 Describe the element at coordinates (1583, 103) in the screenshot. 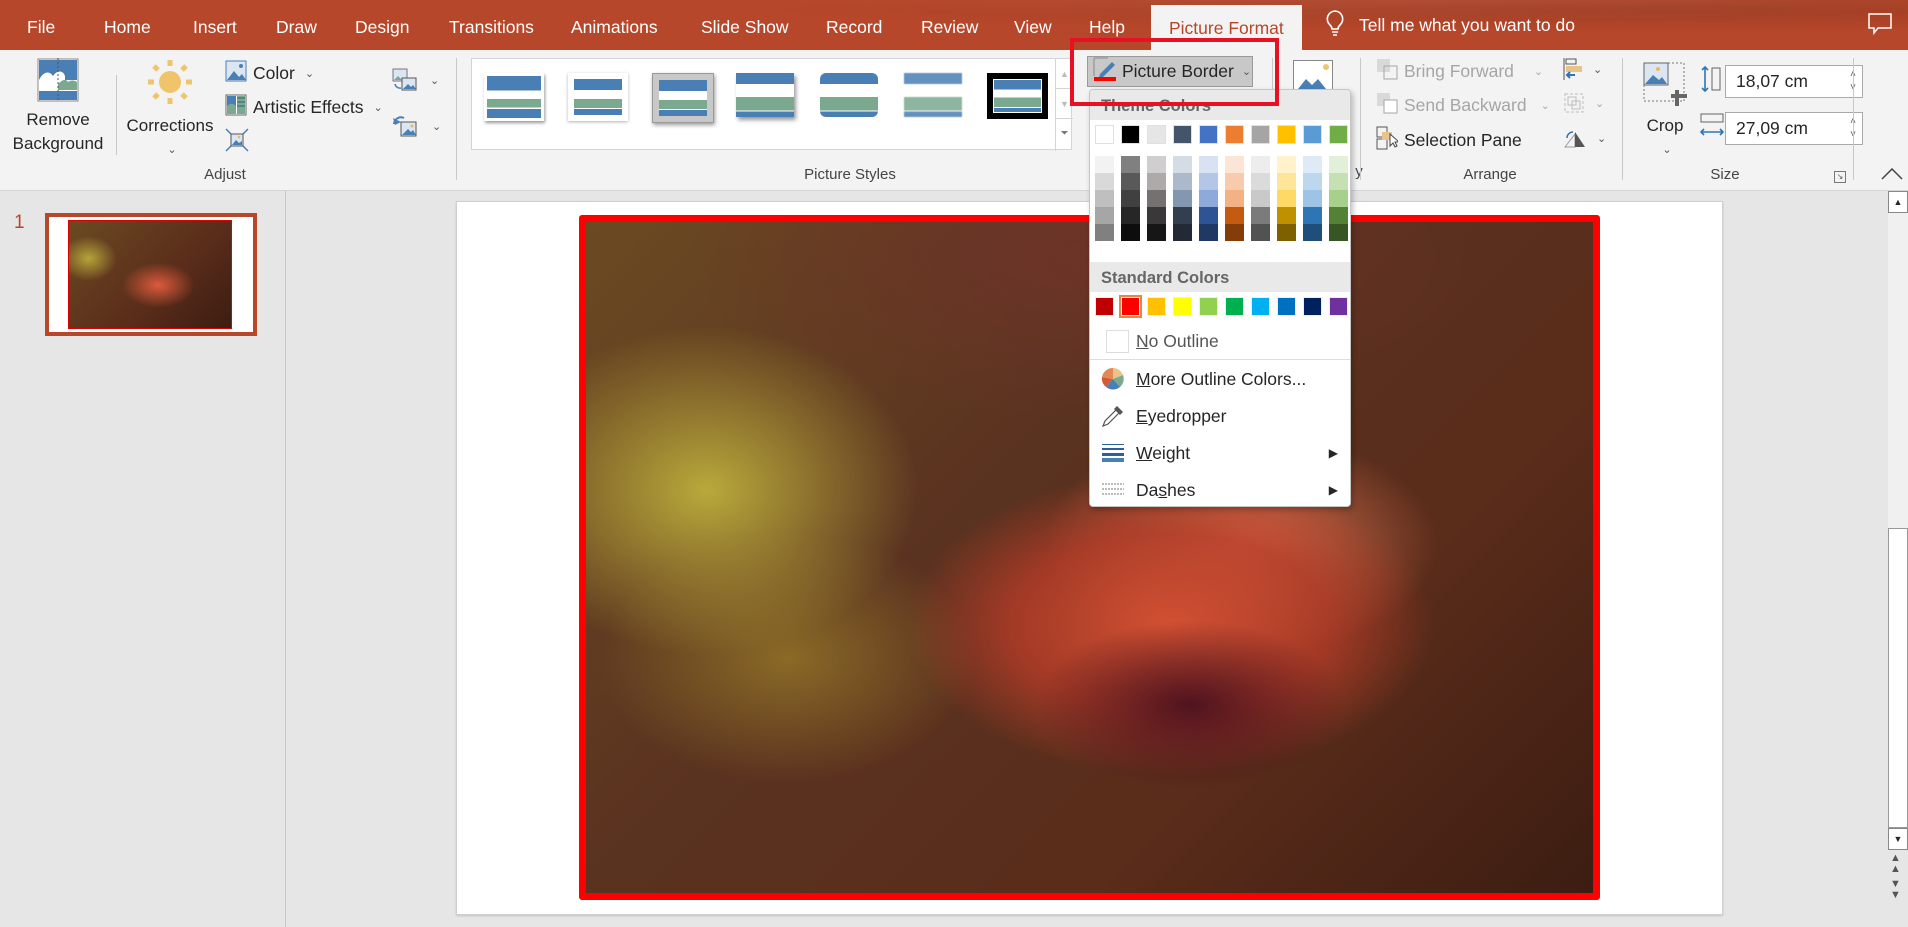

I see `group-button: ⌄` at that location.